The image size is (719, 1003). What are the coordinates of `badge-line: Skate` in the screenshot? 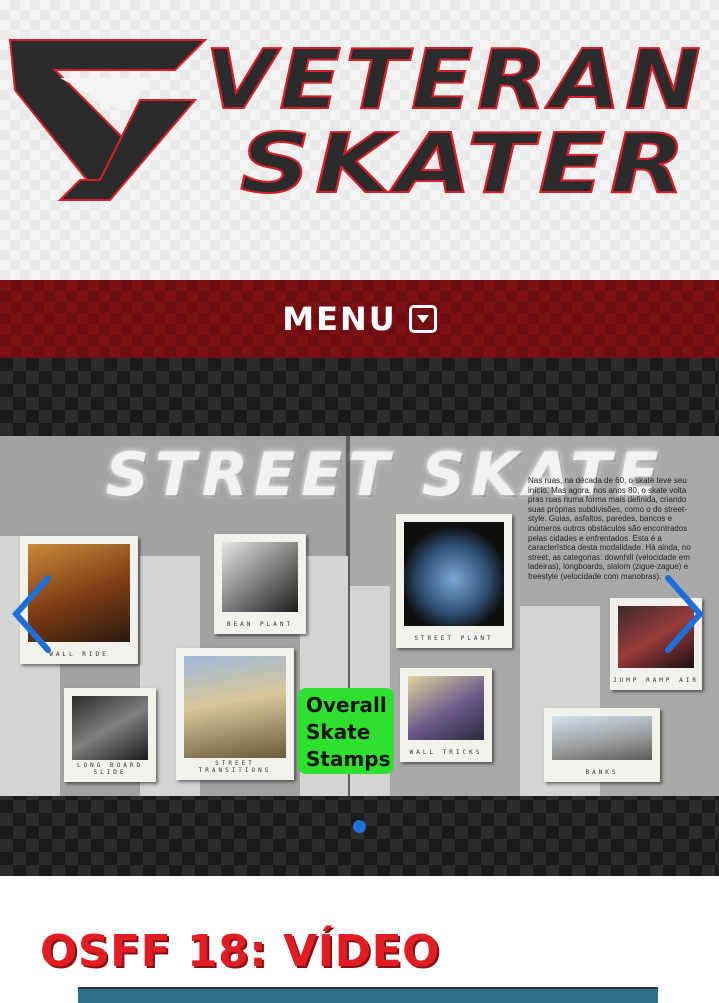 It's located at (338, 732).